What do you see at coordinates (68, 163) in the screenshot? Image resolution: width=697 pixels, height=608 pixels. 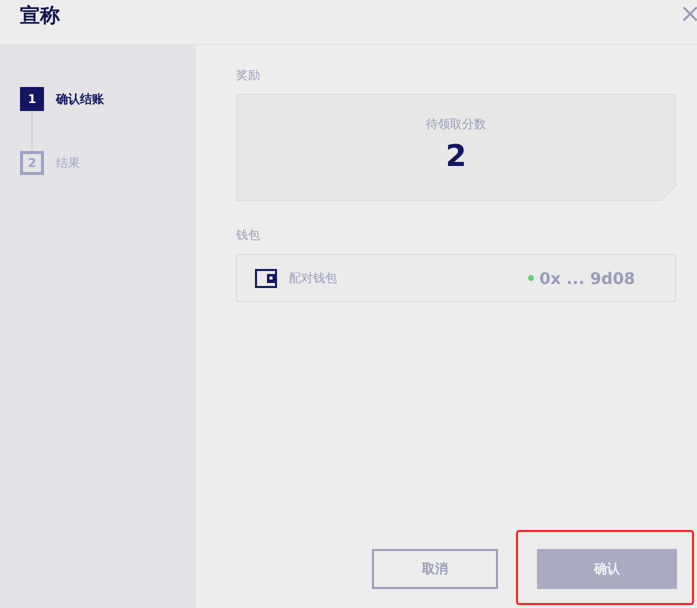 I see `step-label: 结果` at bounding box center [68, 163].